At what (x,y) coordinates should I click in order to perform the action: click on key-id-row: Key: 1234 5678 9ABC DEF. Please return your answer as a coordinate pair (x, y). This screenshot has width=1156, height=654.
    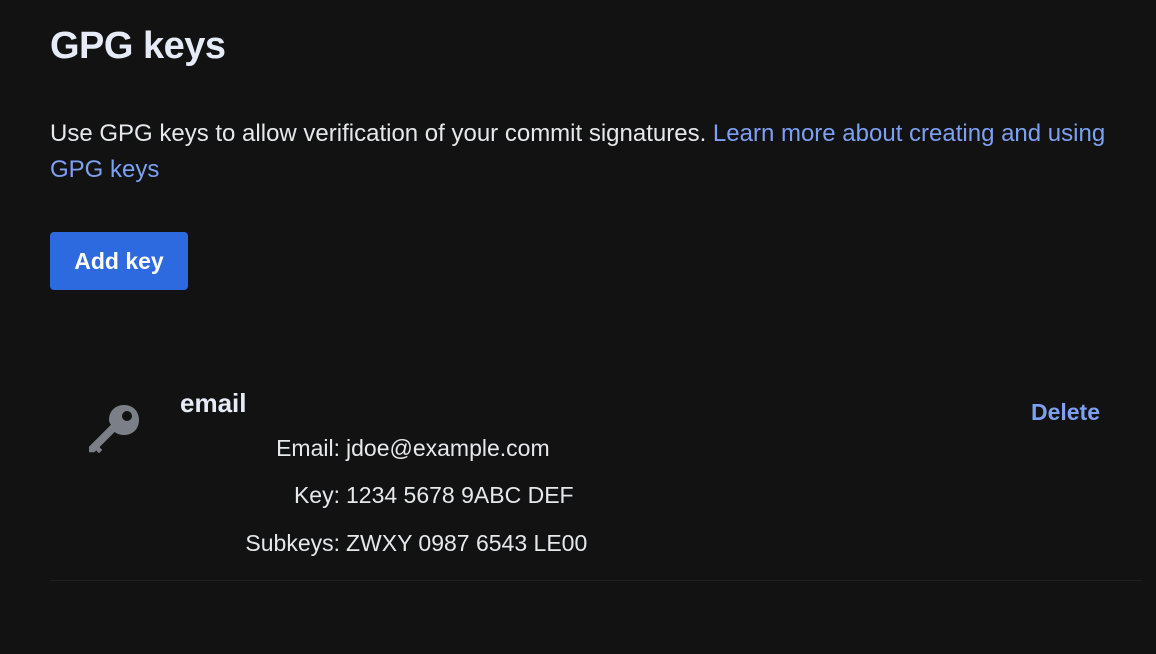
    Looking at the image, I should click on (330, 495).